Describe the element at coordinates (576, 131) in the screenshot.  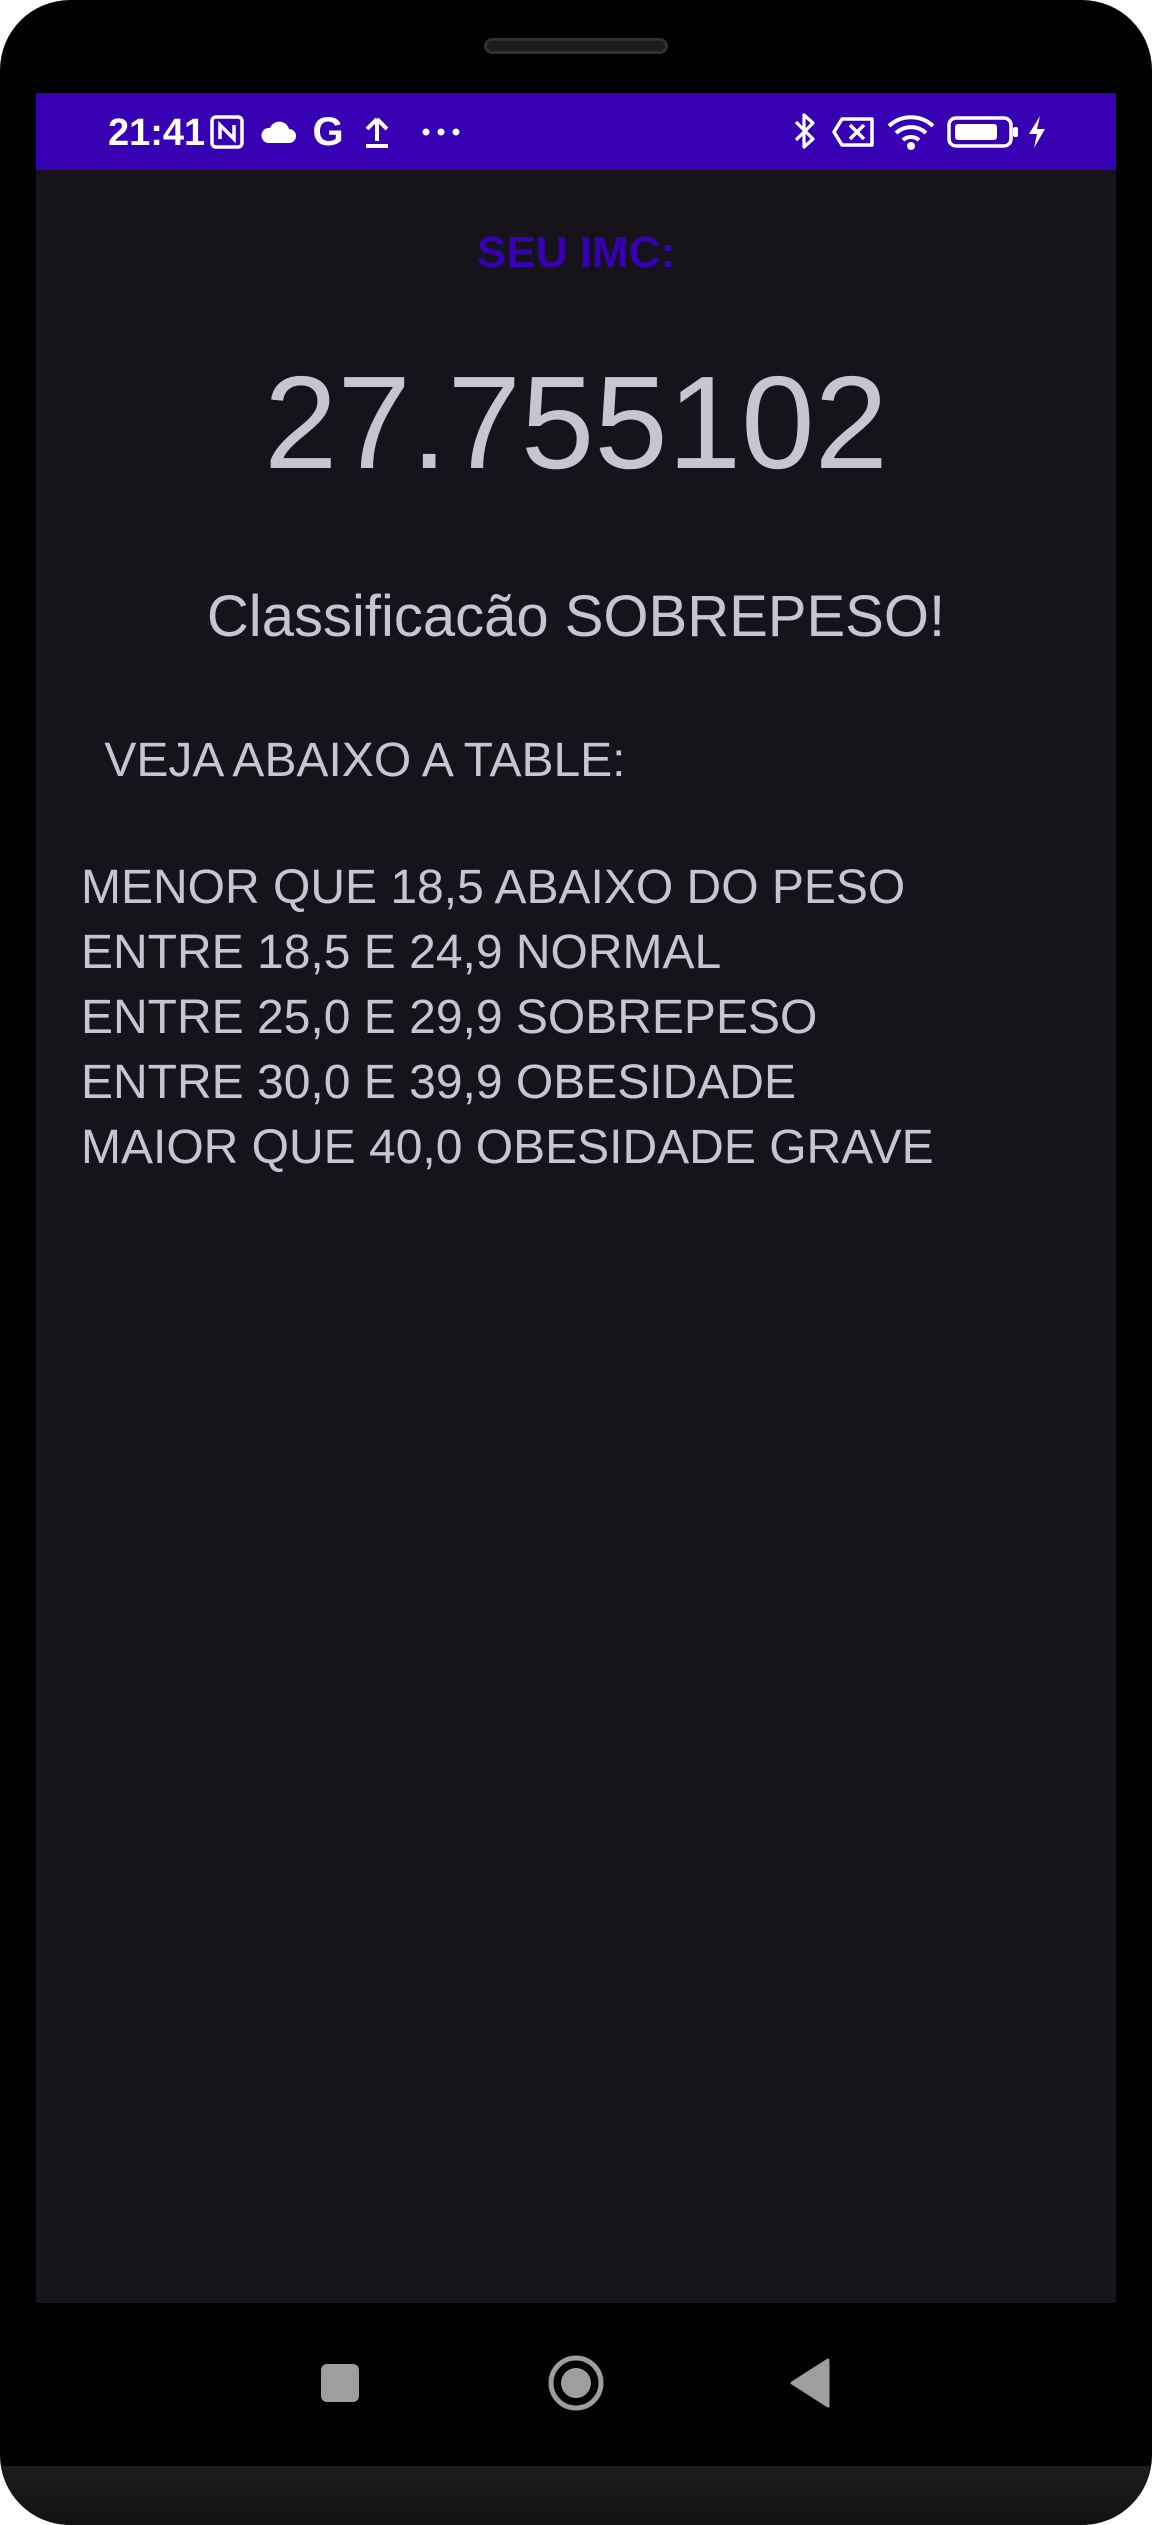
I see `status-bar: 21:41 G` at that location.